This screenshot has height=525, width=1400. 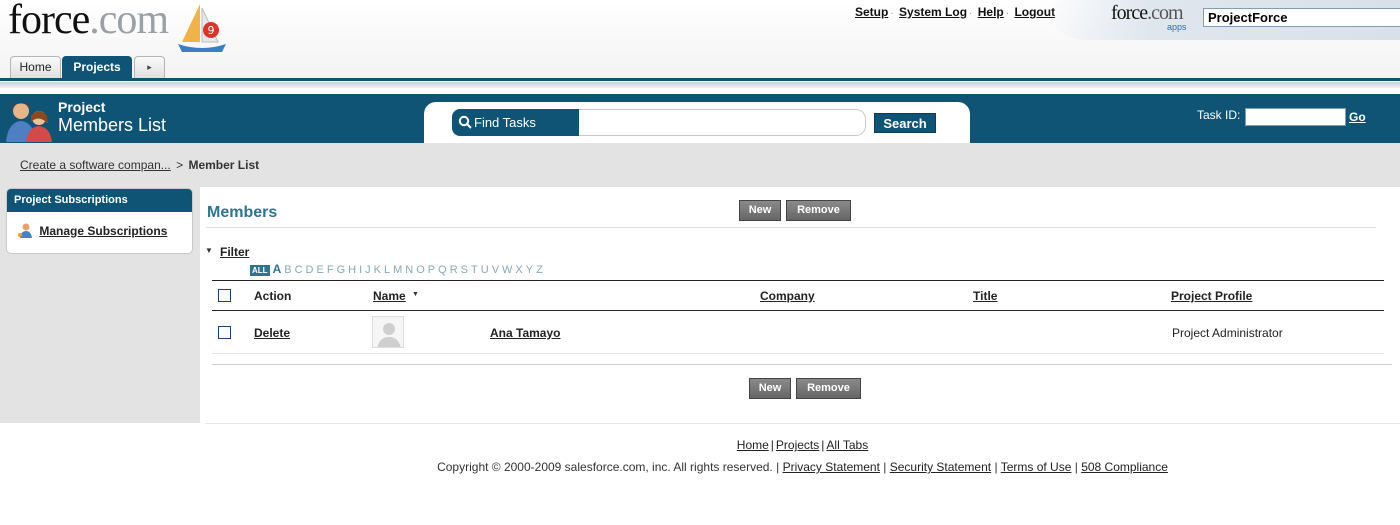 I want to click on alpha-letter: R, so click(x=454, y=270).